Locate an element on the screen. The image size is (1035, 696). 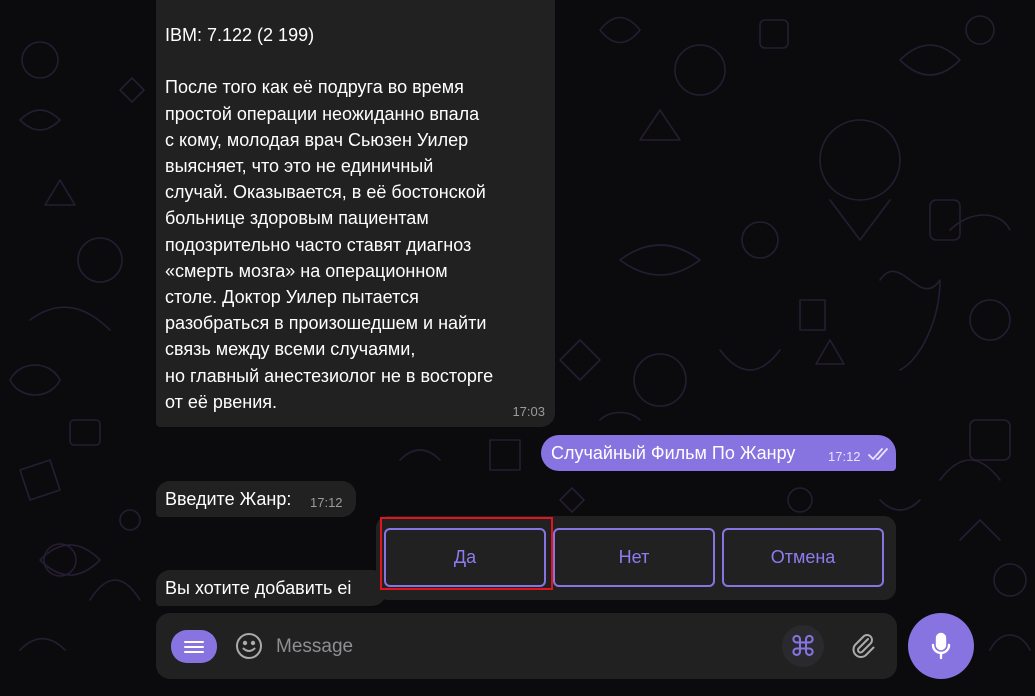
command-symbol-icon: ⌘ is located at coordinates (803, 646).